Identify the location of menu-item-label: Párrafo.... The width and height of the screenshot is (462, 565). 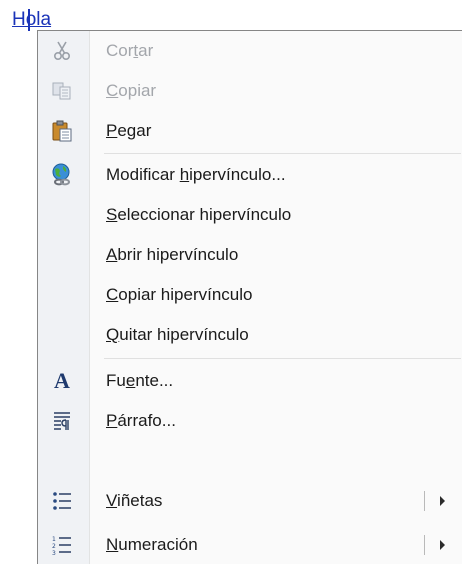
(141, 420).